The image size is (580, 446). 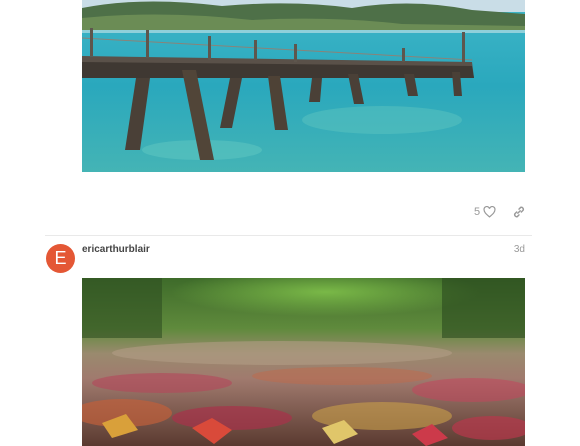 What do you see at coordinates (489, 212) in the screenshot?
I see `heart-icon` at bounding box center [489, 212].